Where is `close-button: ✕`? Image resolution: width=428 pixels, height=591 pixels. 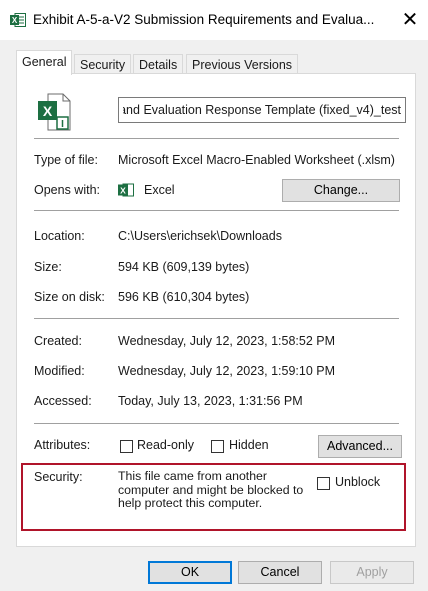 close-button: ✕ is located at coordinates (410, 20).